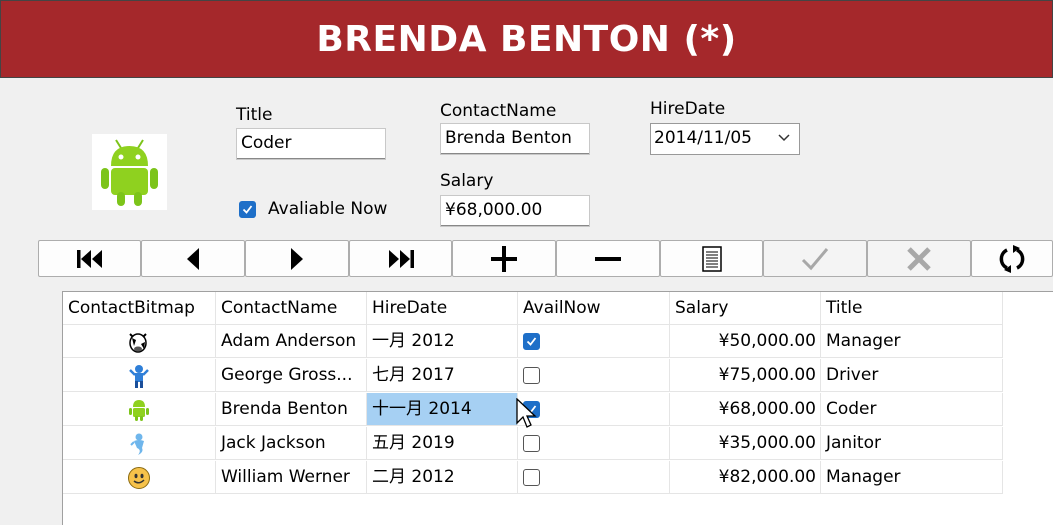  I want to click on column-header-salary: Salary, so click(745, 308).